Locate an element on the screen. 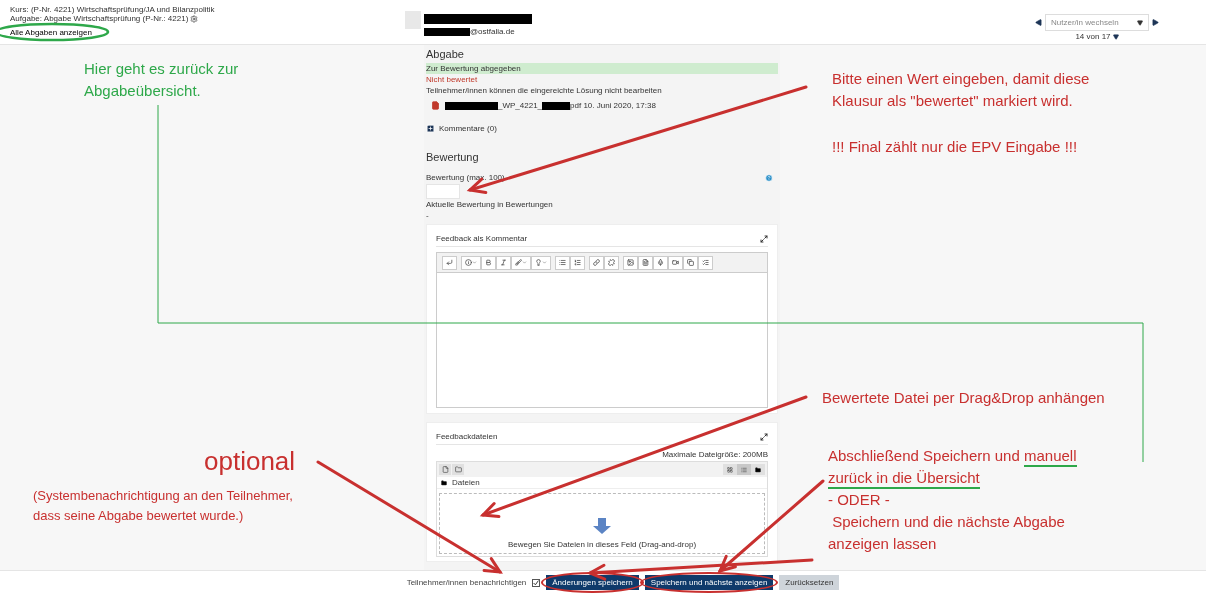  drop-zone: Bewegen Sie Dateien in dieses Feld (Drag-and-drop) is located at coordinates (602, 523).